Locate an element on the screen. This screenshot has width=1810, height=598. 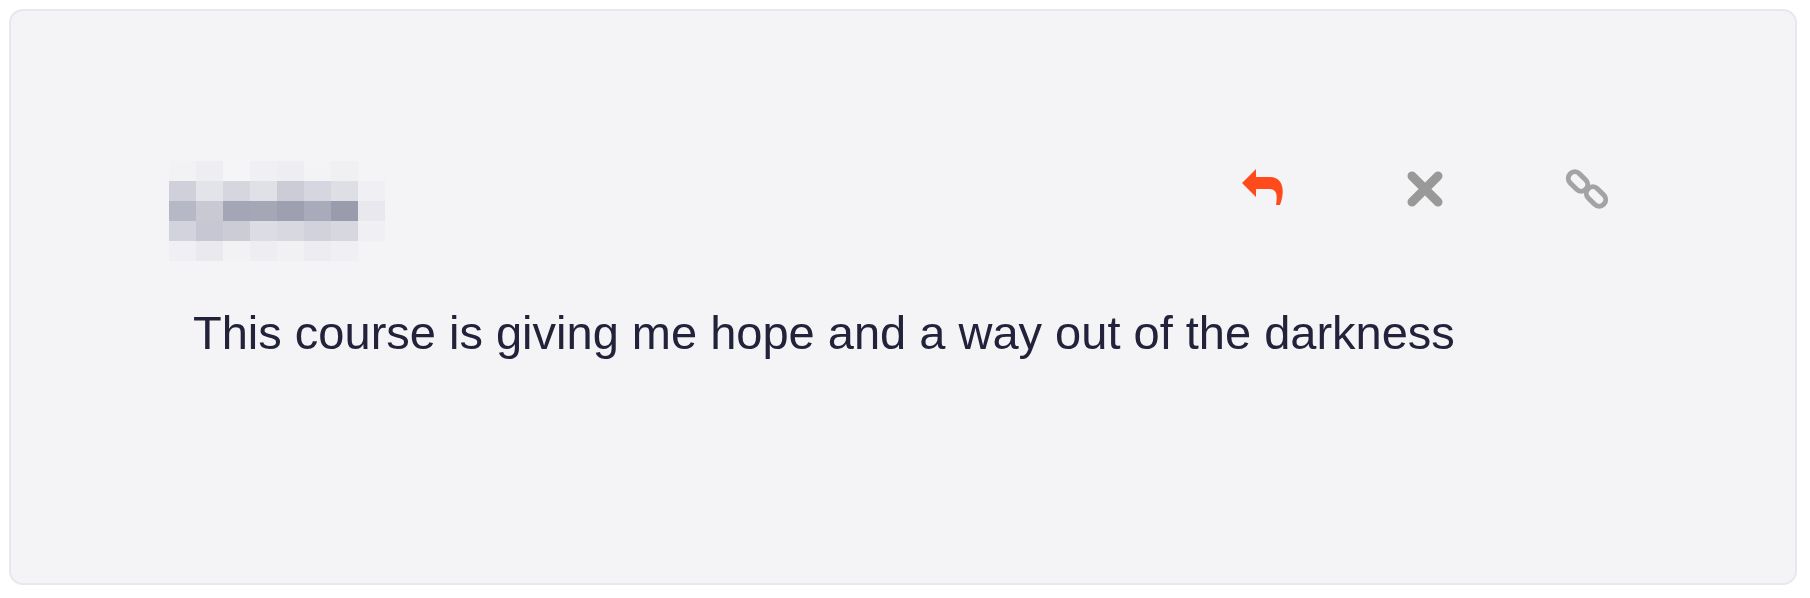
link-icon is located at coordinates (1587, 189).